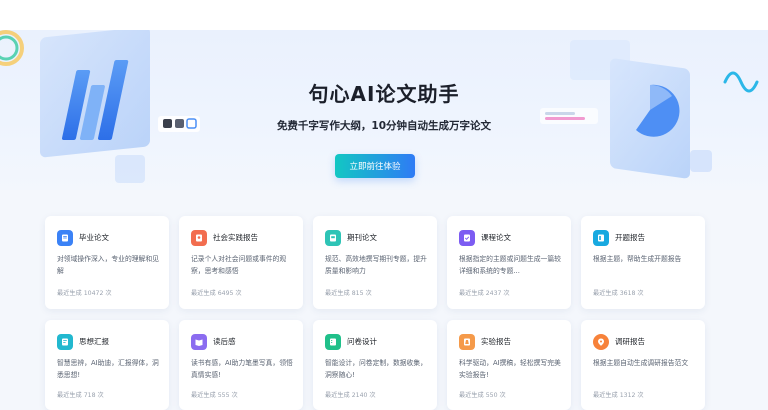 The width and height of the screenshot is (768, 410). What do you see at coordinates (601, 238) in the screenshot?
I see `proposal-icon` at bounding box center [601, 238].